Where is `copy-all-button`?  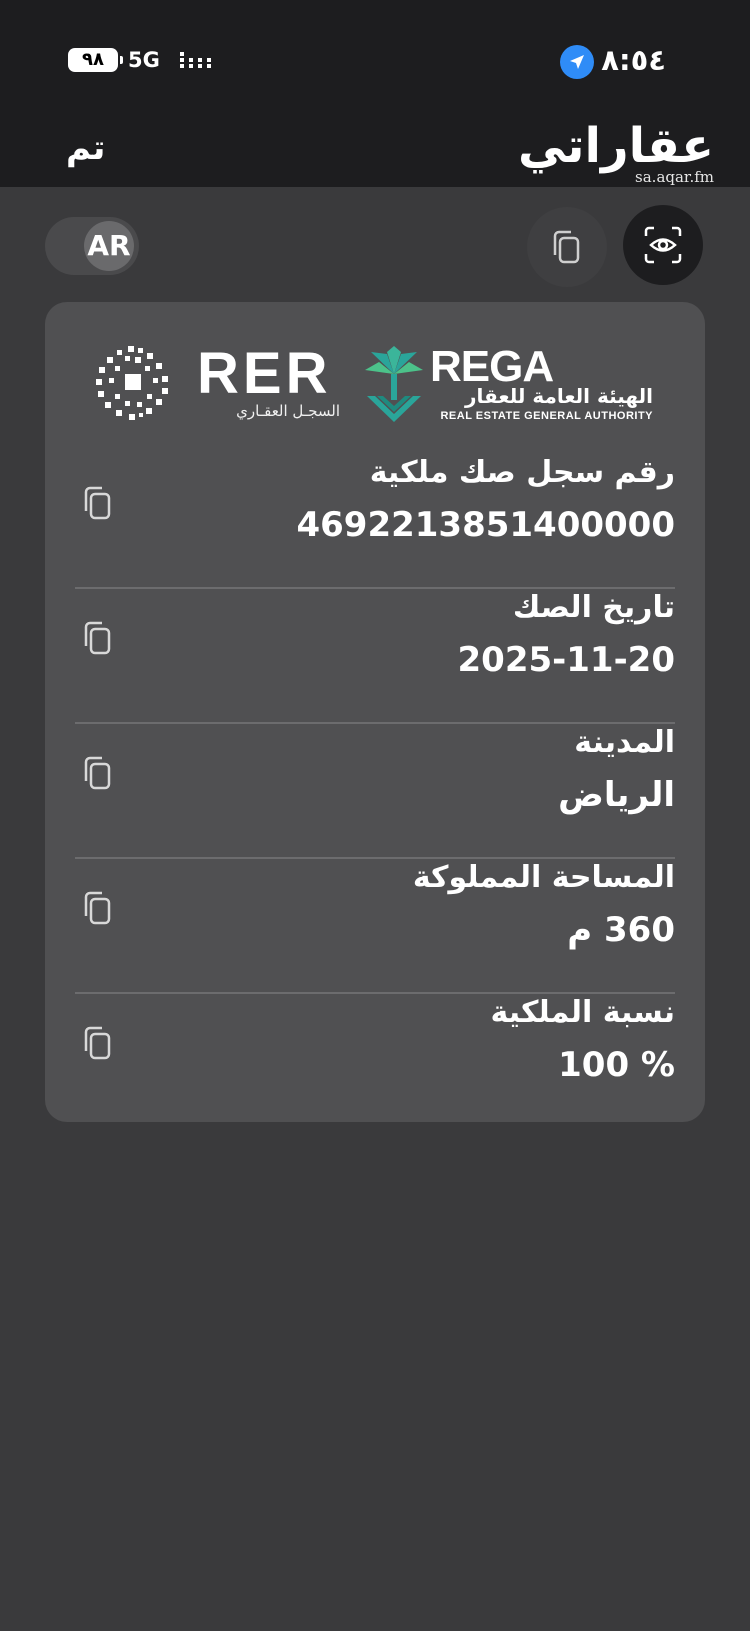
copy-all-button is located at coordinates (567, 247).